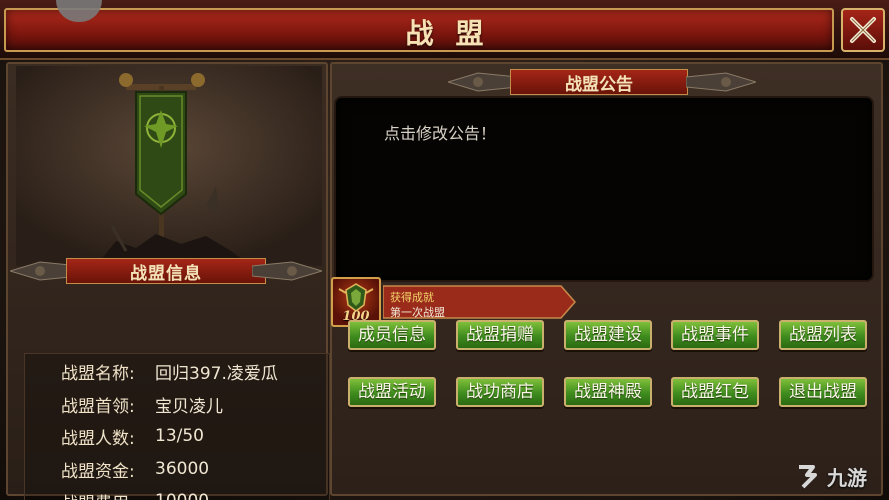 This screenshot has width=889, height=500. I want to click on guild-donate-button: 战盟捐赠, so click(500, 335).